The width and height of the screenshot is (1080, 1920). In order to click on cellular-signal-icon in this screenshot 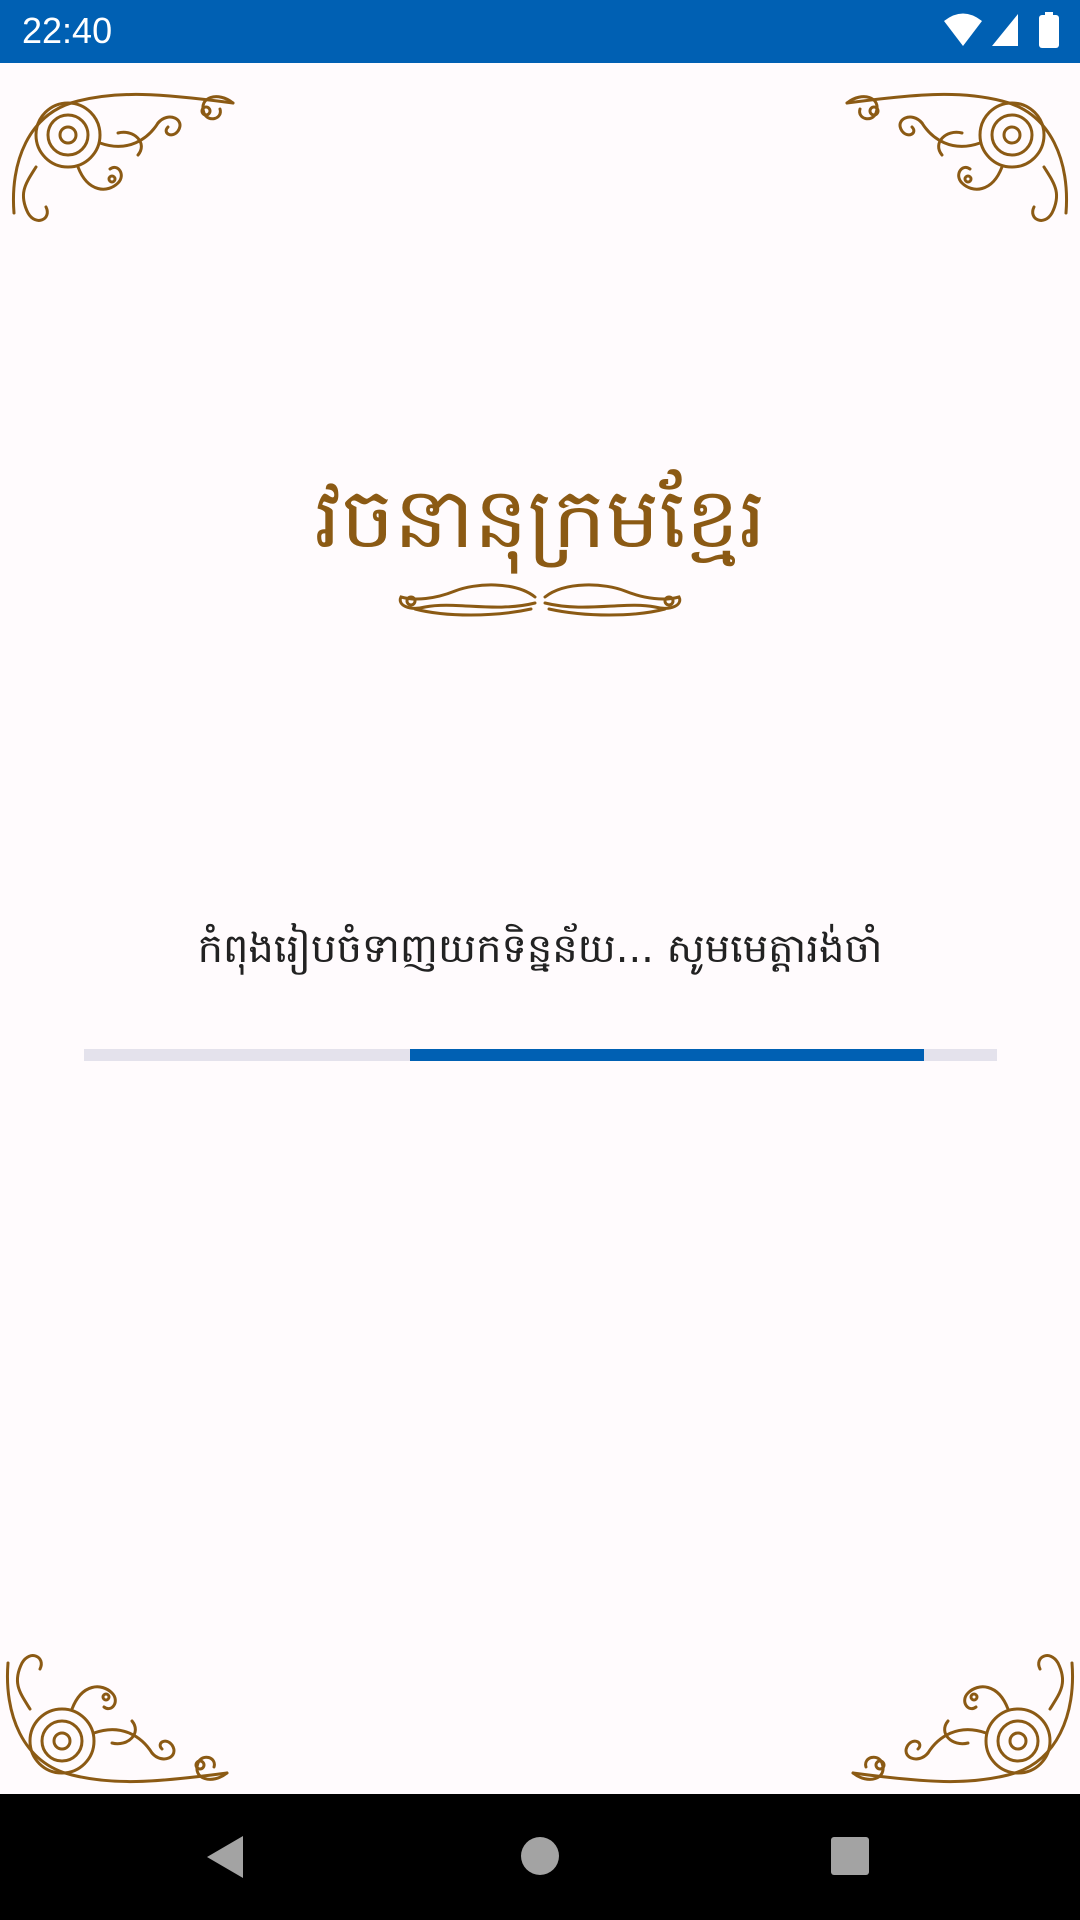, I will do `click(1005, 30)`.